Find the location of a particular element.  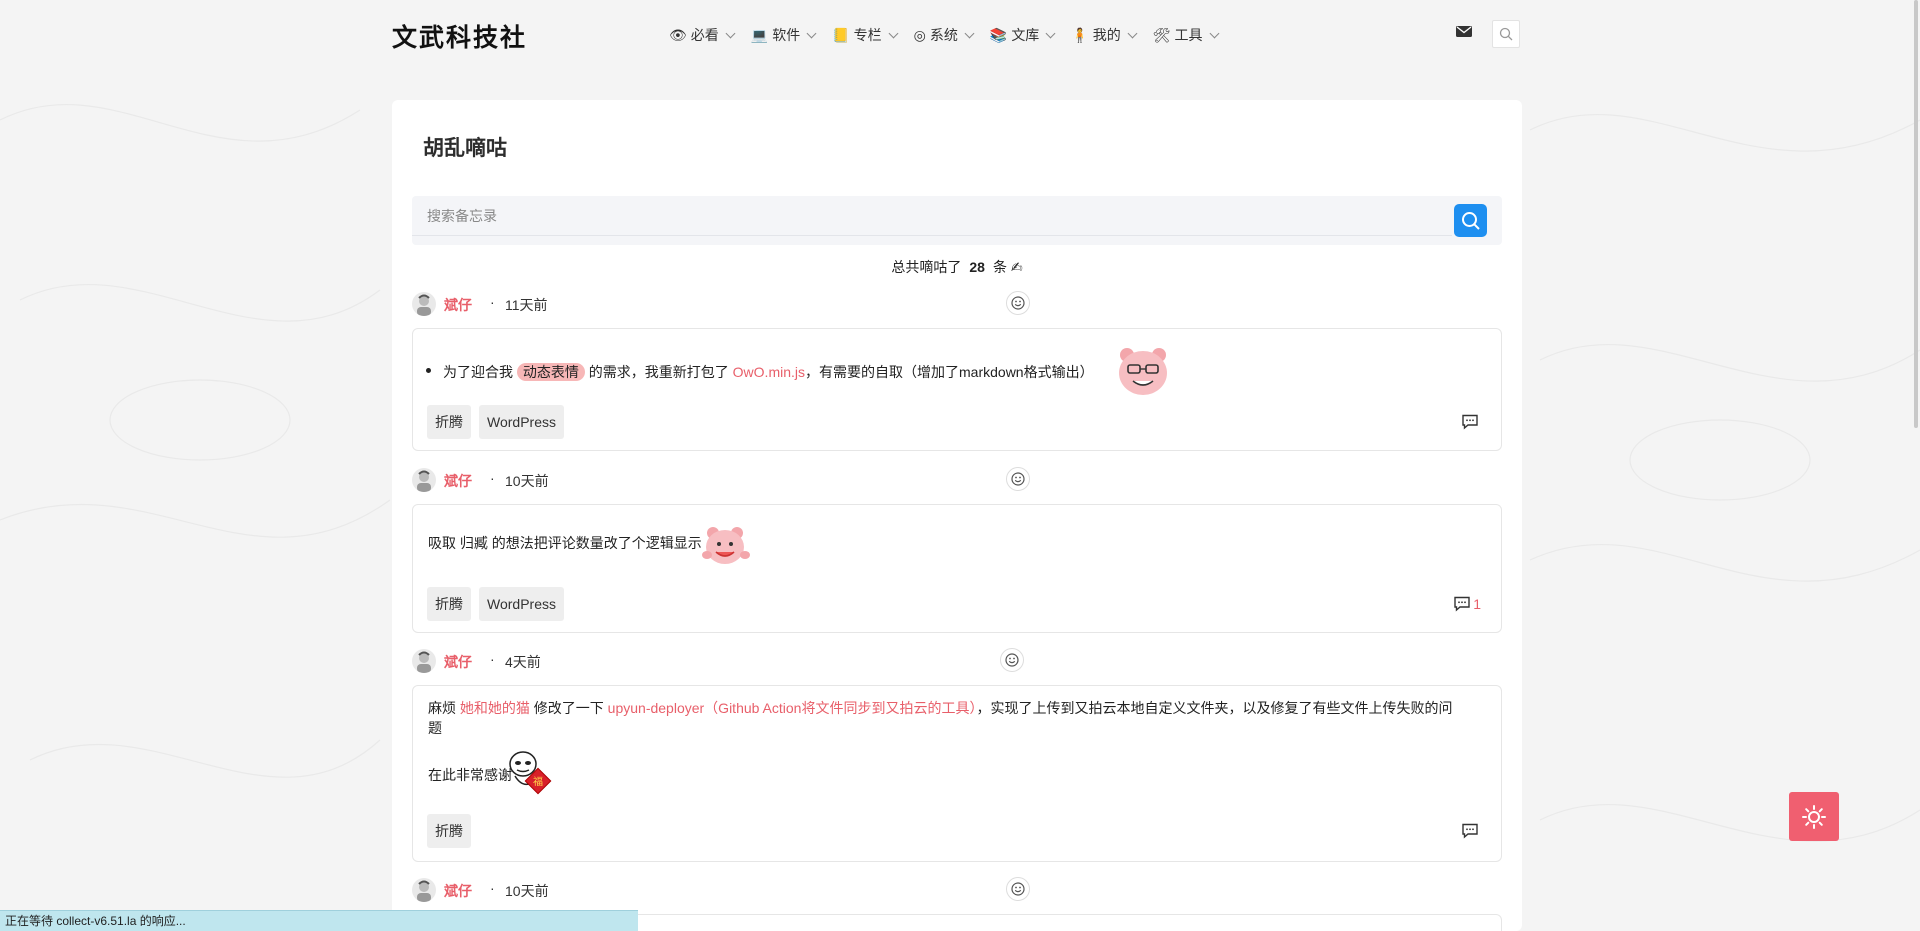

page-title: 胡乱嘀咕 is located at coordinates (465, 148).